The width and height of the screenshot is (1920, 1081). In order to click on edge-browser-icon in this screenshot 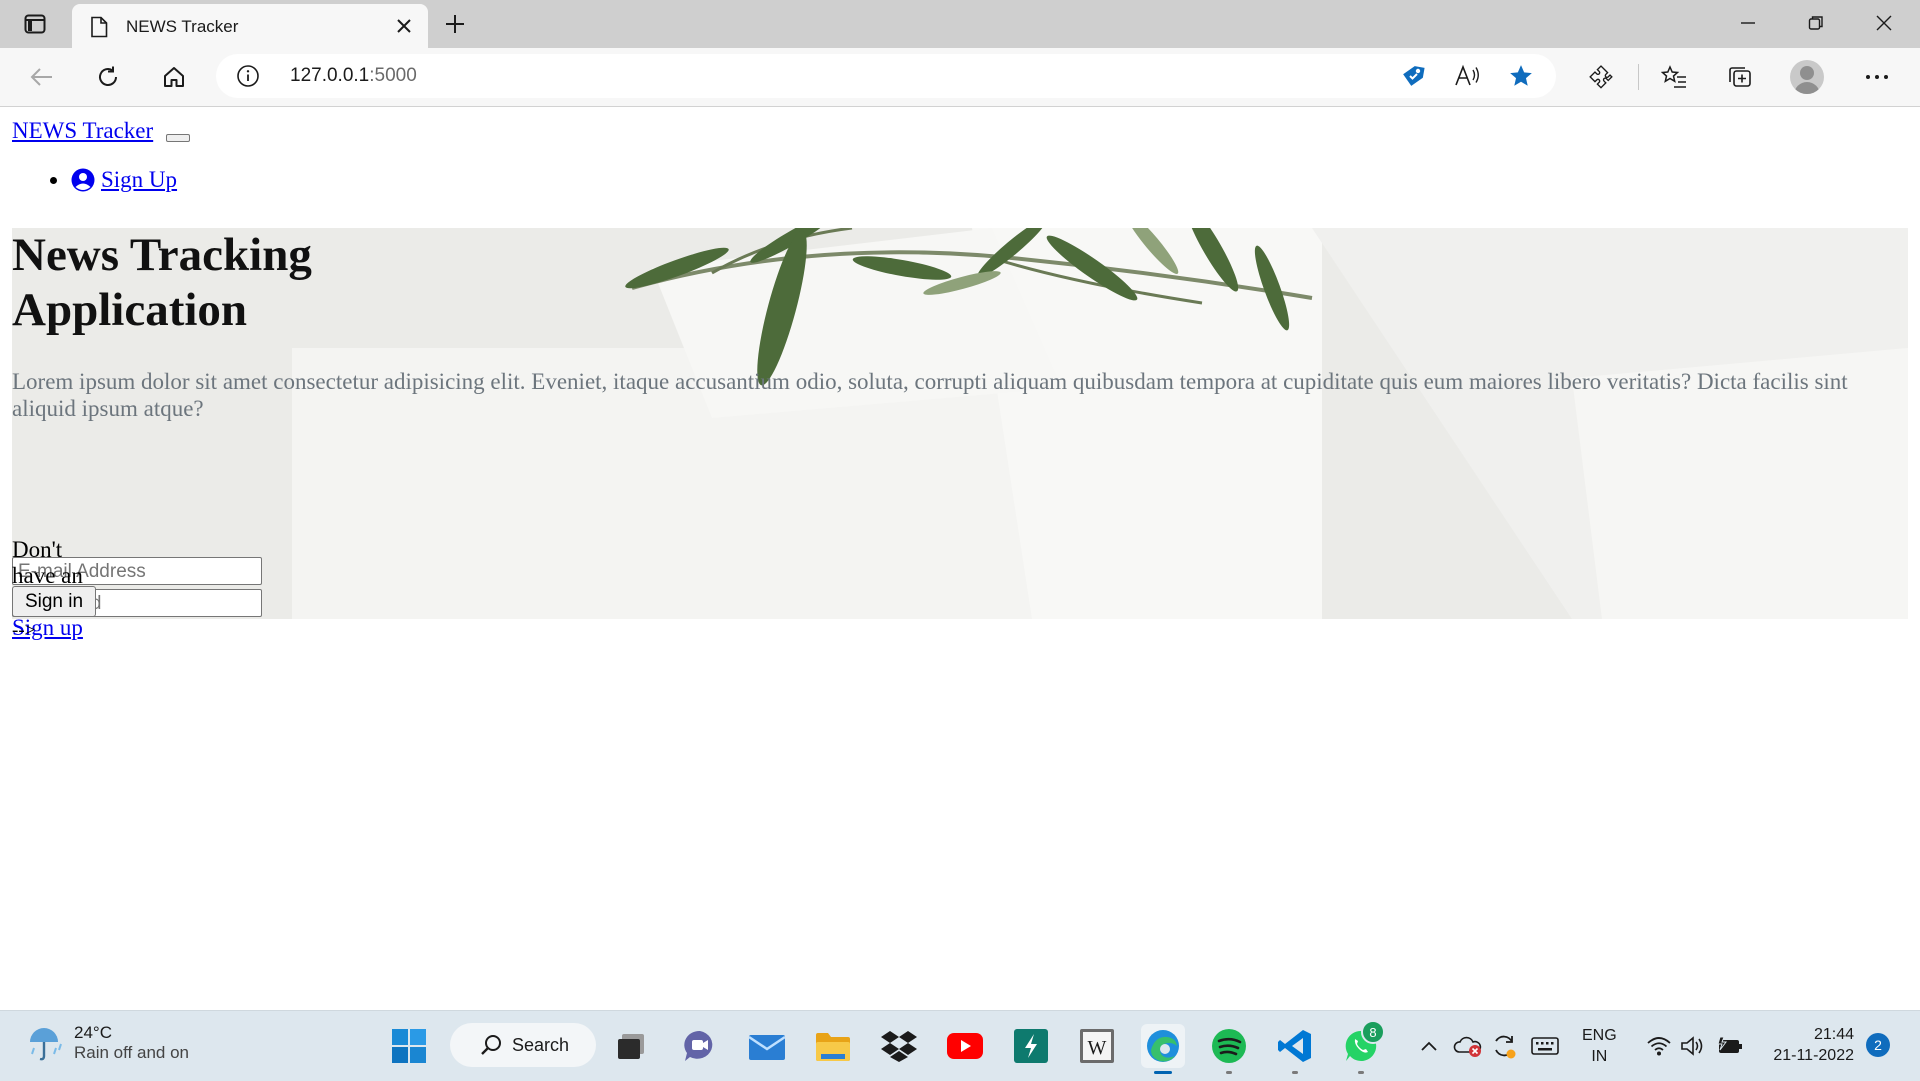, I will do `click(1163, 1049)`.